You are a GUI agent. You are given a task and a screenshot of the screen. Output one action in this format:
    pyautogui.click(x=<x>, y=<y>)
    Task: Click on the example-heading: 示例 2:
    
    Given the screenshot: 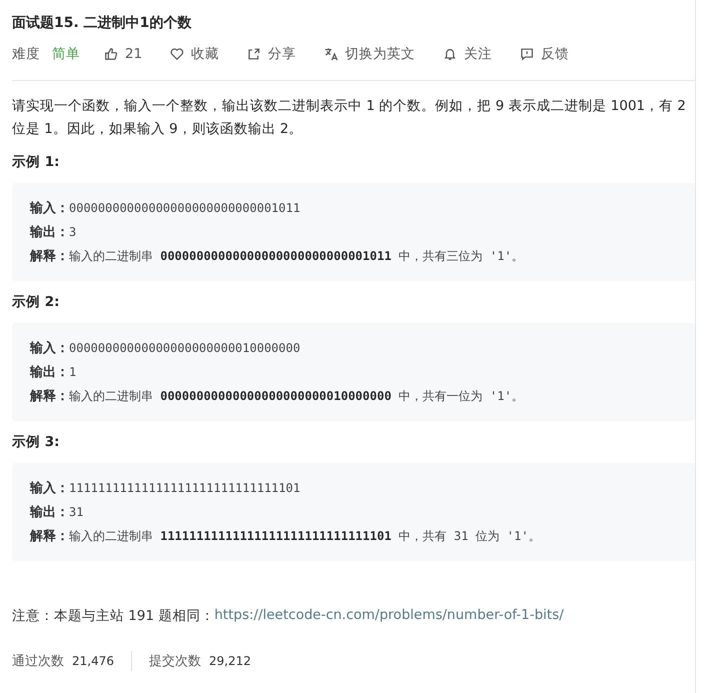 What is the action you would take?
    pyautogui.click(x=36, y=302)
    